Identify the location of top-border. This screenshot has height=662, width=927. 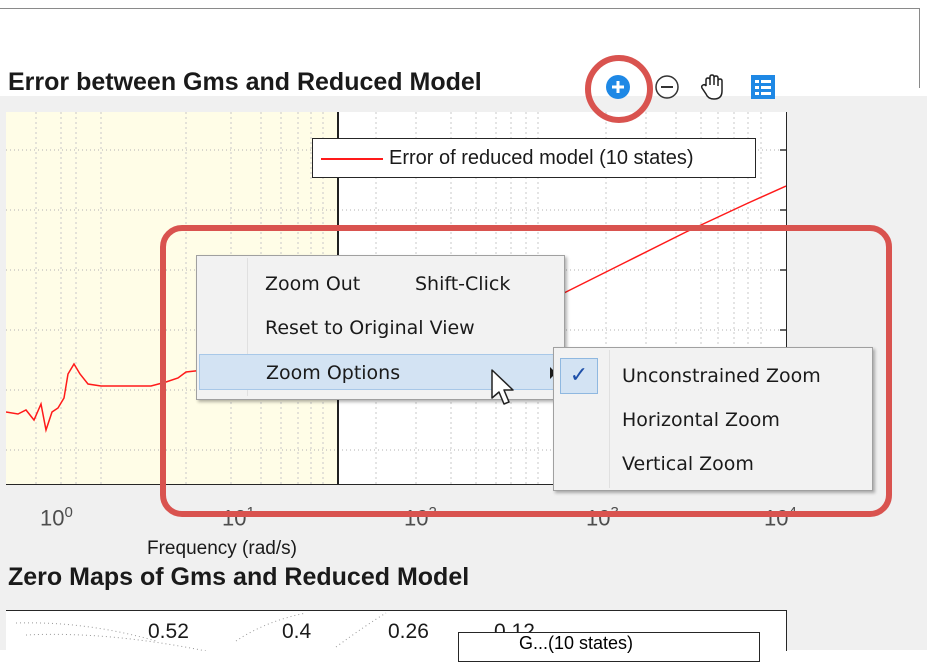
(460, 8).